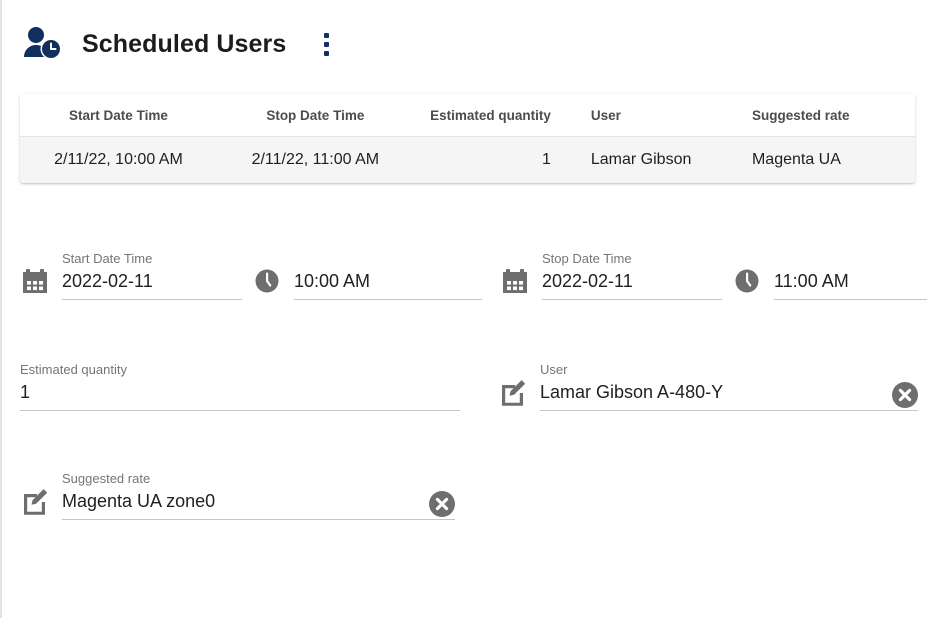  I want to click on start-date-field: Start Date Time 2022-02-11, so click(131, 275).